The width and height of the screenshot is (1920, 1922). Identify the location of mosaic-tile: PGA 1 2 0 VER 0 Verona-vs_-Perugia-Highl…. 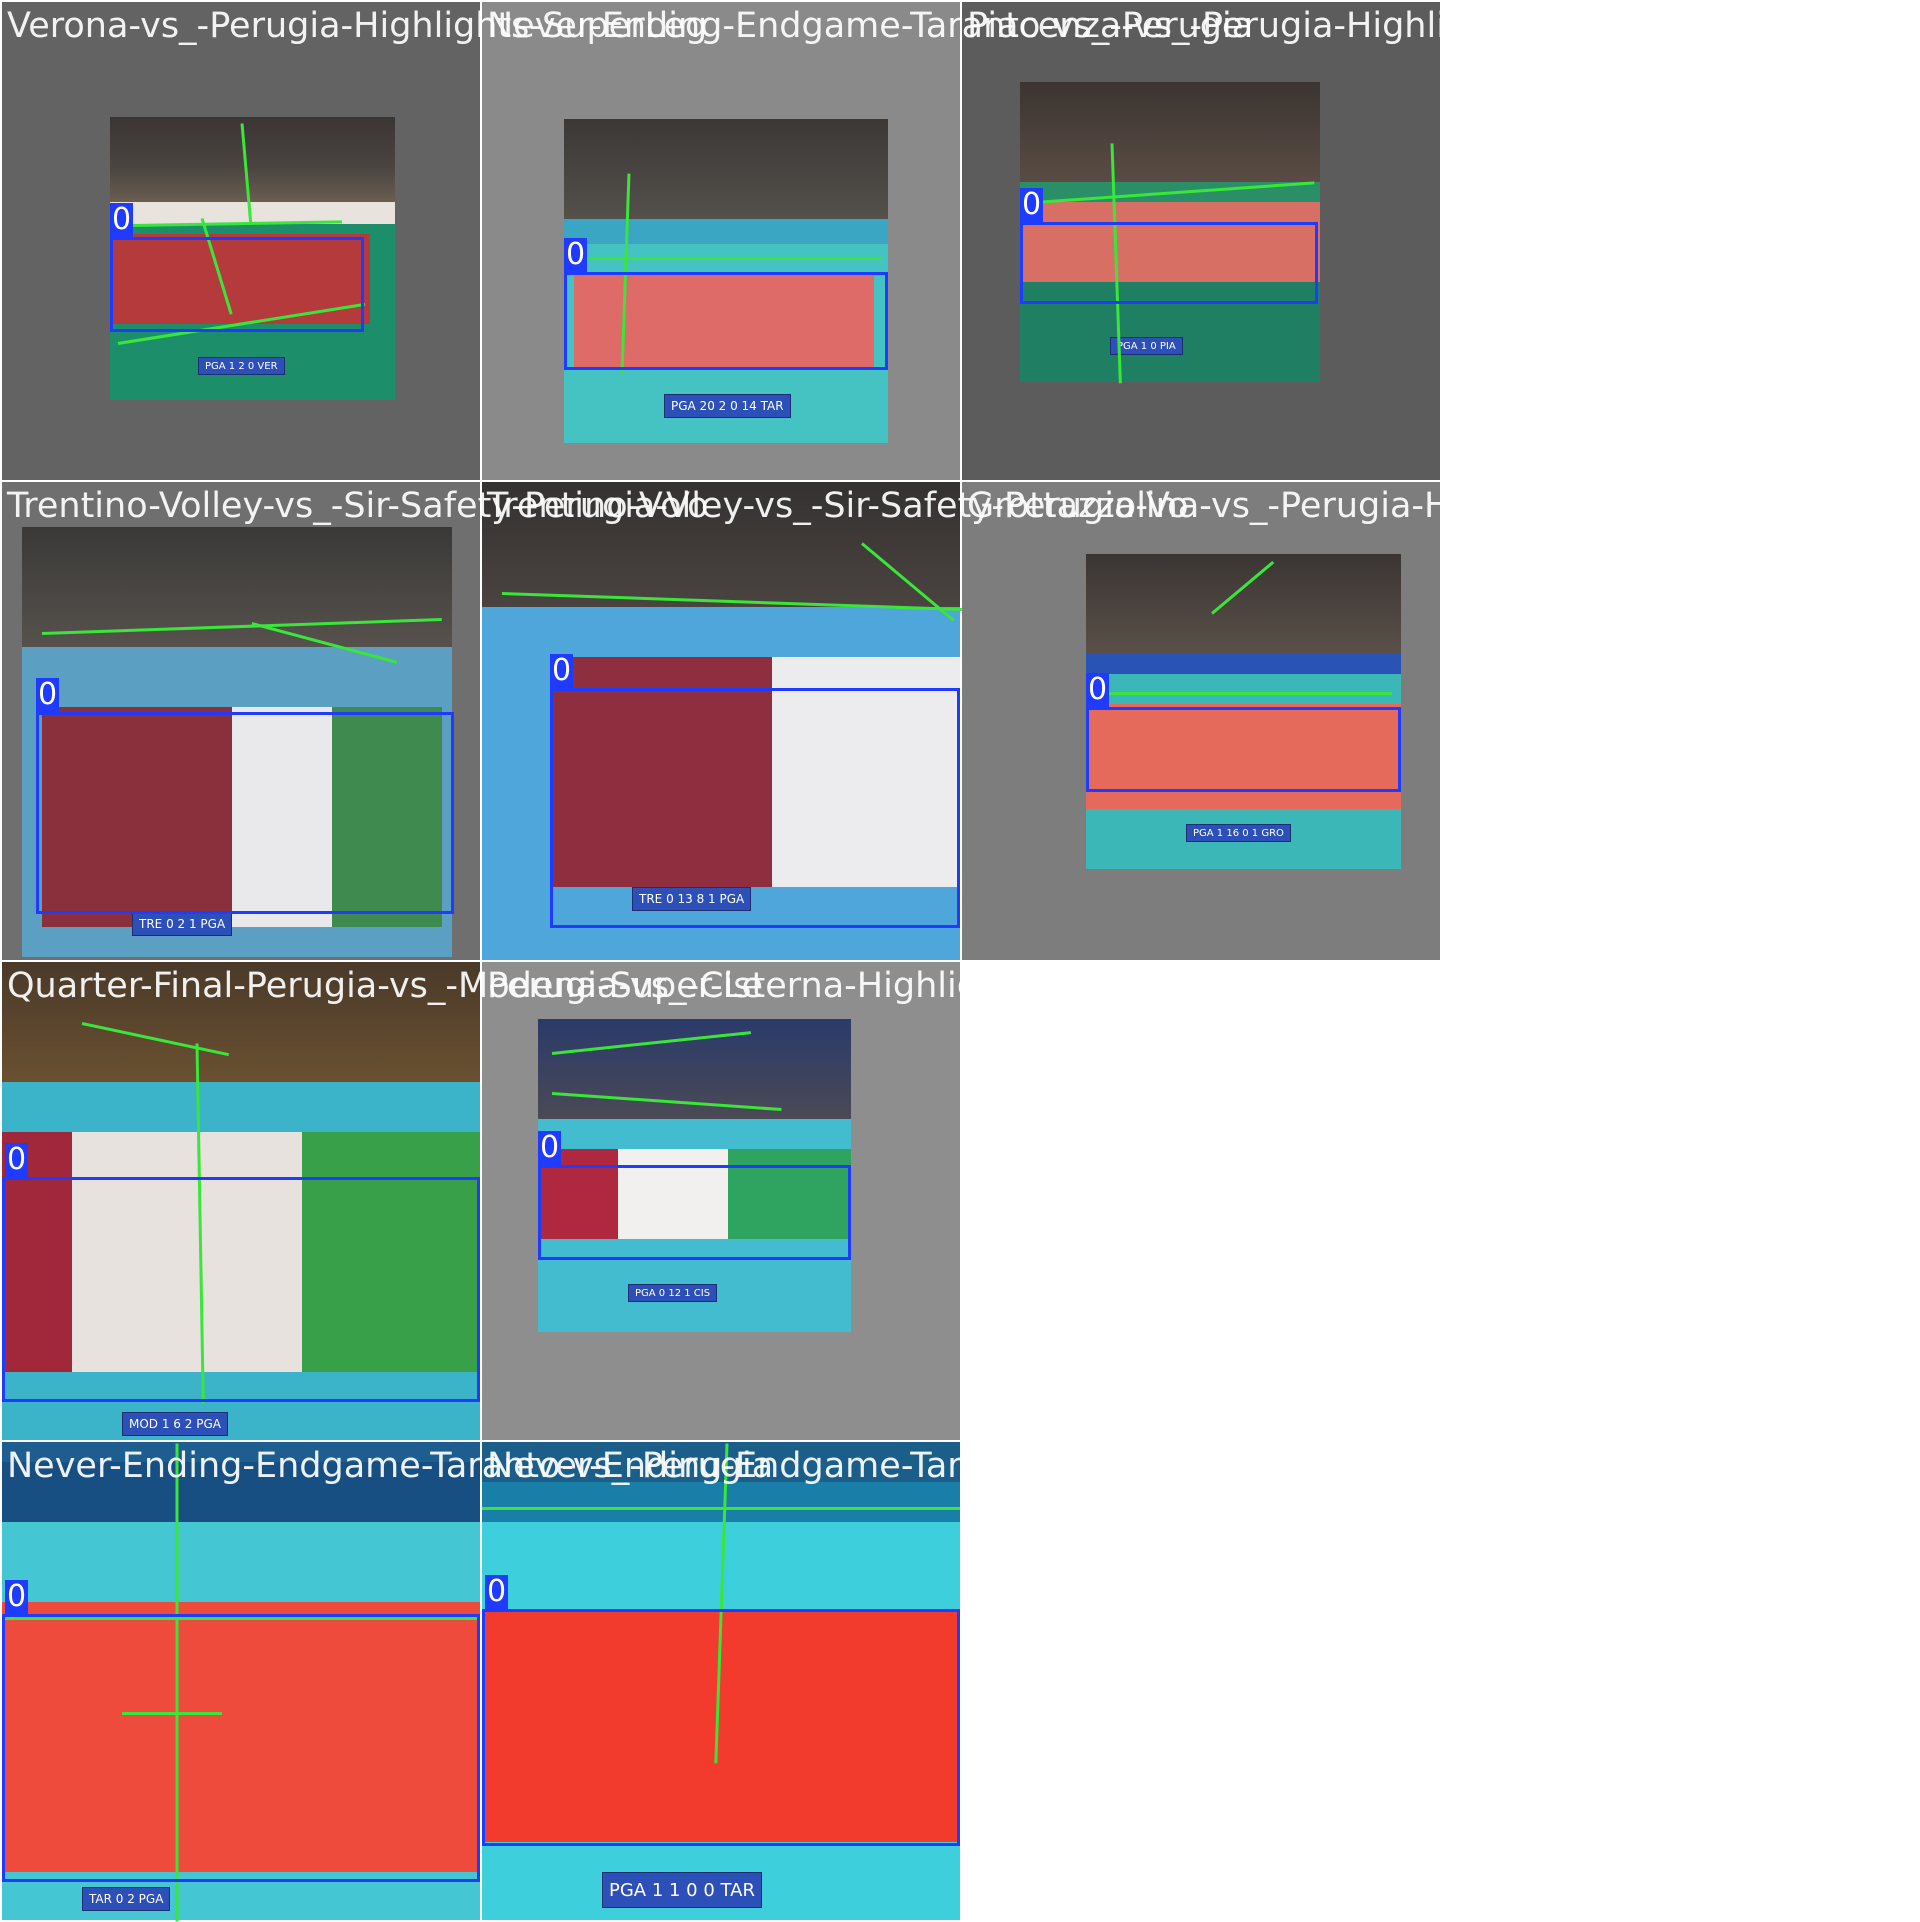
(354, 241).